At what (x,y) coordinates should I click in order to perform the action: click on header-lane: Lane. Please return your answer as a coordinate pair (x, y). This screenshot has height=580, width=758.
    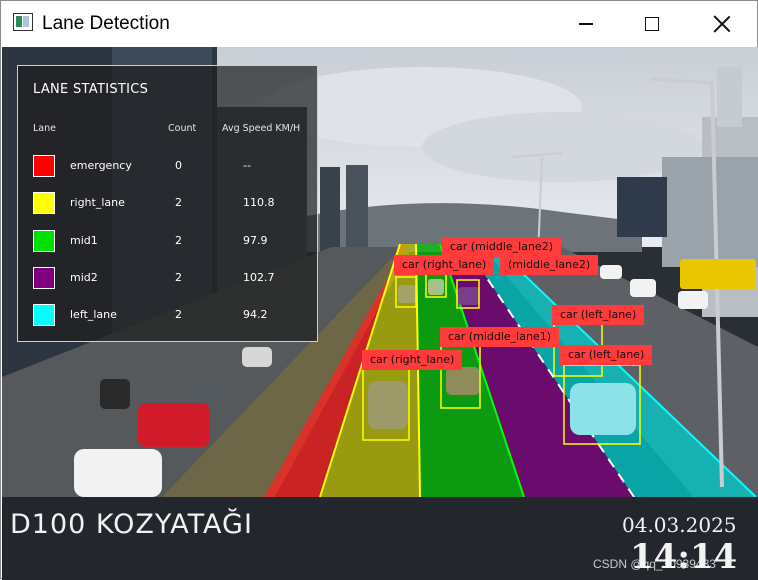
    Looking at the image, I should click on (44, 128).